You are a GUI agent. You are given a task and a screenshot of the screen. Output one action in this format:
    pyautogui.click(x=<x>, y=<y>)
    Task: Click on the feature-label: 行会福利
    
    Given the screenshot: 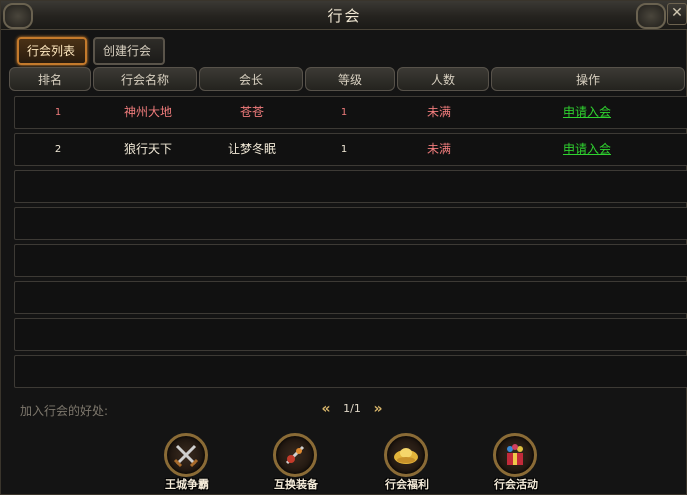 What is the action you would take?
    pyautogui.click(x=407, y=484)
    